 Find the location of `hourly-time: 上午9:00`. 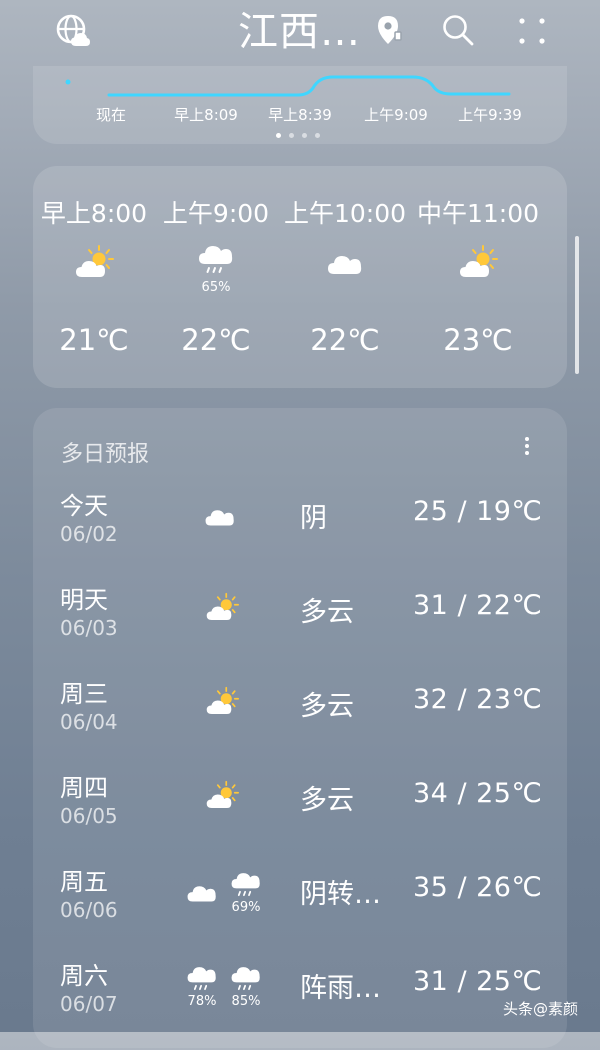

hourly-time: 上午9:00 is located at coordinates (216, 213).